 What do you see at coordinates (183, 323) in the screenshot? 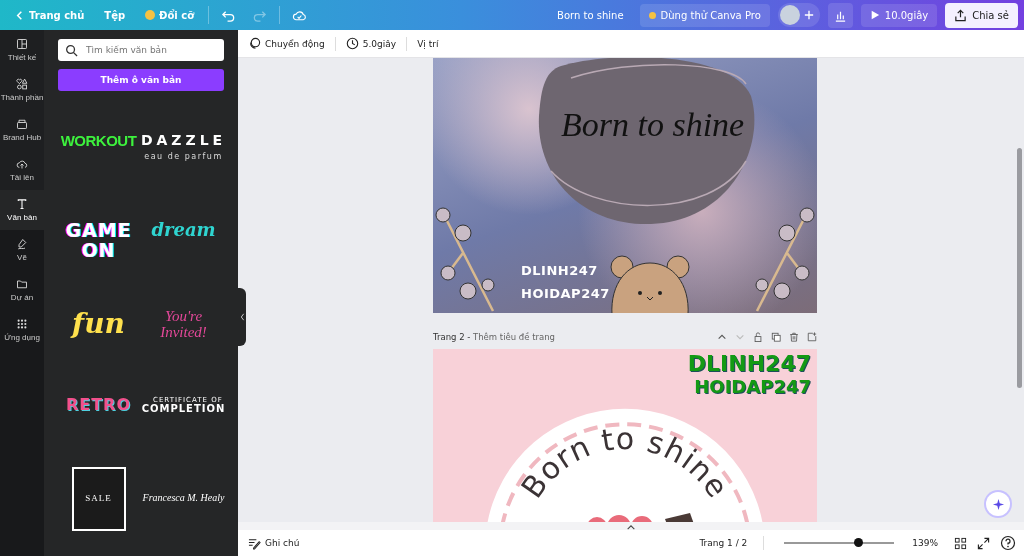
I see `text-style-preset: You're Invited!` at bounding box center [183, 323].